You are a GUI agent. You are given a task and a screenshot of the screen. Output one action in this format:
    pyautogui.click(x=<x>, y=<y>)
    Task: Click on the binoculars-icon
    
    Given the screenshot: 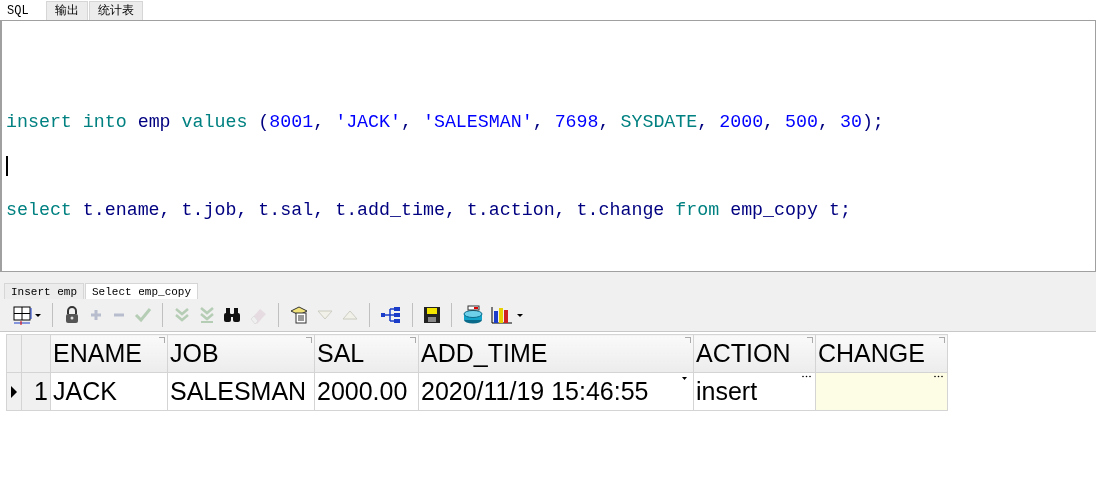 What is the action you would take?
    pyautogui.click(x=232, y=315)
    